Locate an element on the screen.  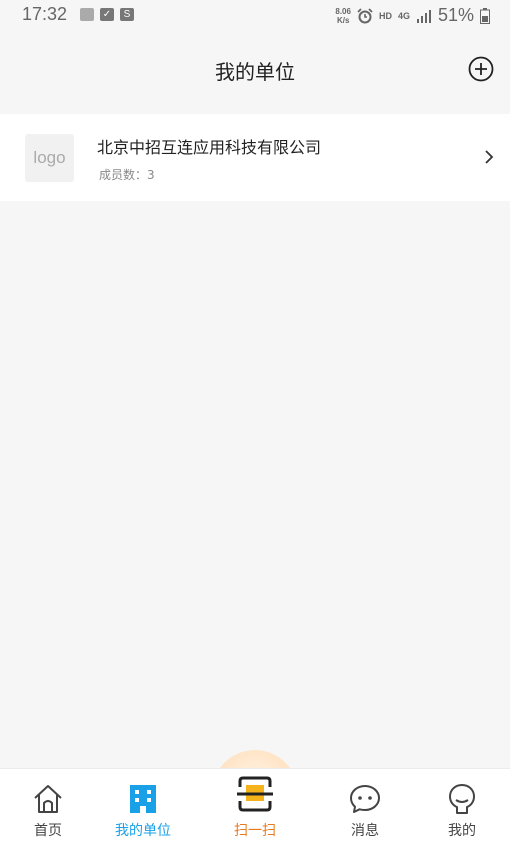
header: 我的单位 is located at coordinates (255, 68).